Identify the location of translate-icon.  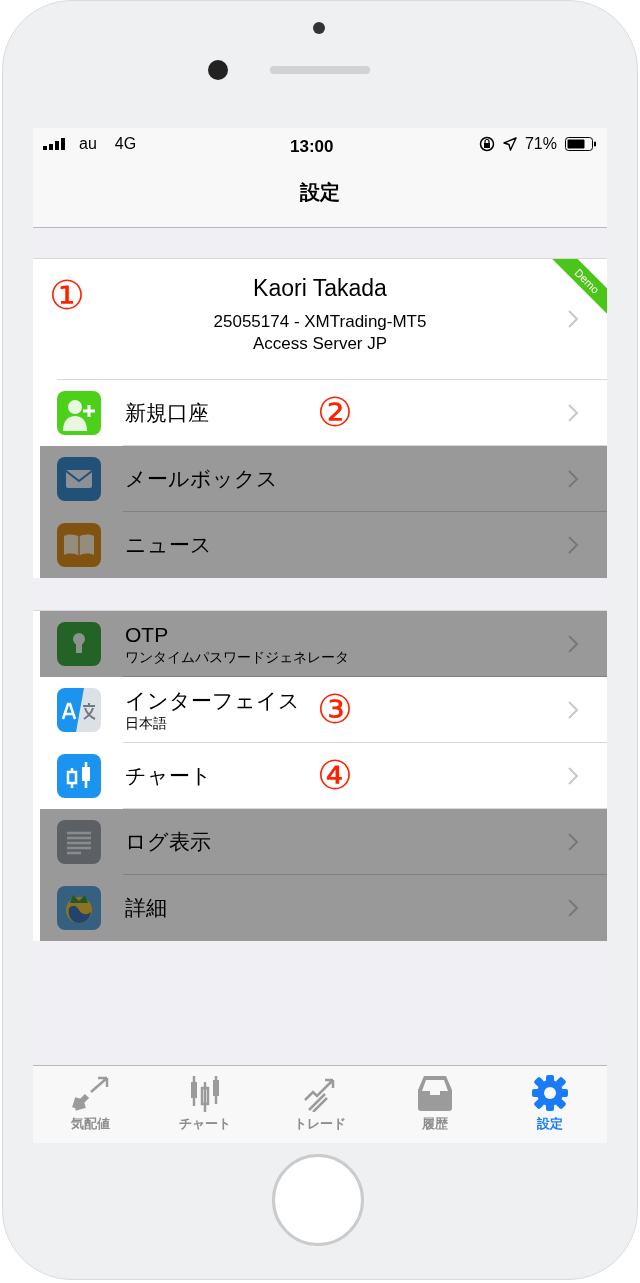
(79, 710).